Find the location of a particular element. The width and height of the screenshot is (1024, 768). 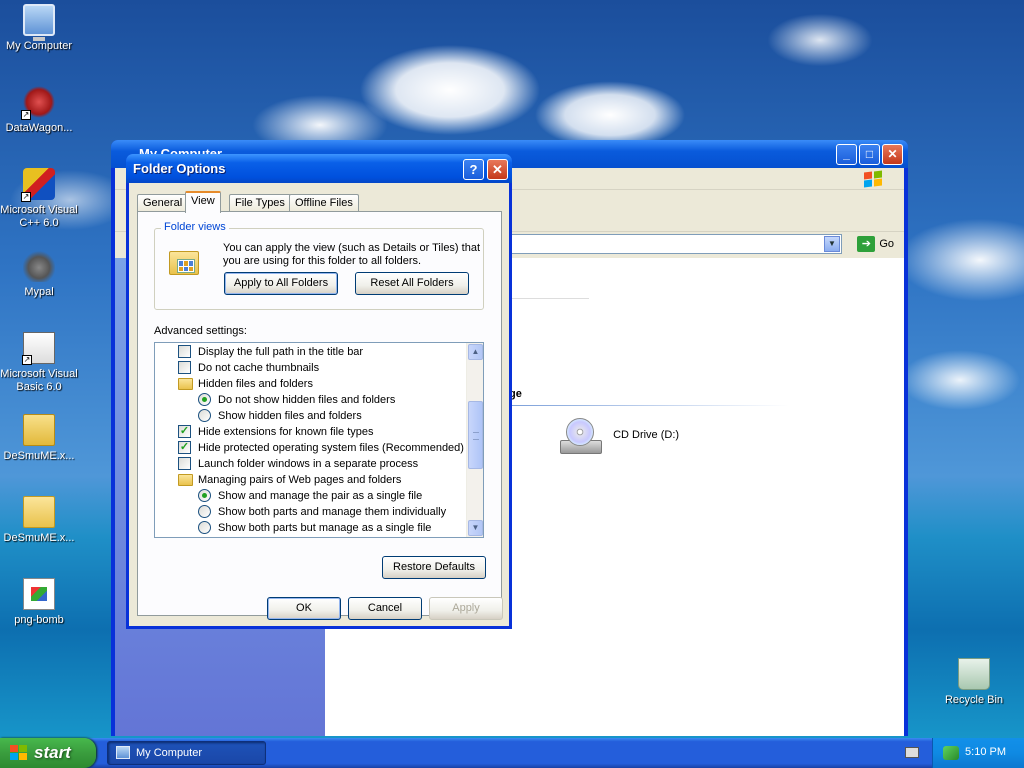

folder-views-legend: Folder views is located at coordinates (195, 227).